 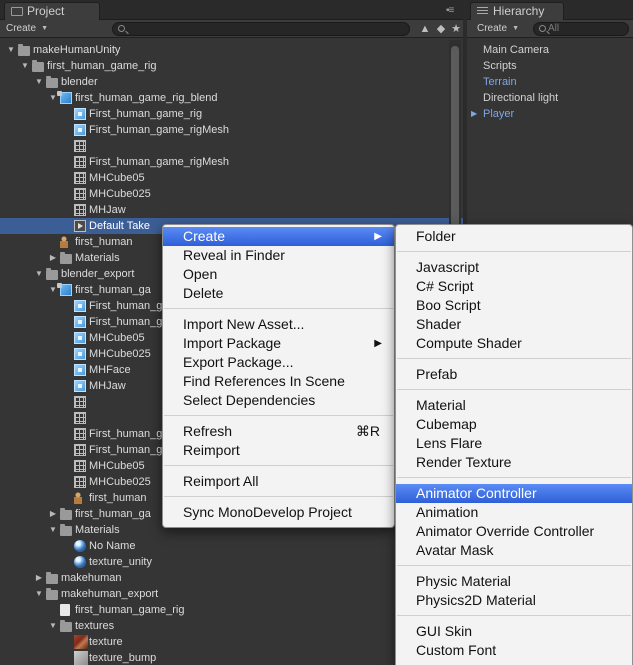 What do you see at coordinates (505, 531) in the screenshot?
I see `menu-item-label: Animator Override Controller` at bounding box center [505, 531].